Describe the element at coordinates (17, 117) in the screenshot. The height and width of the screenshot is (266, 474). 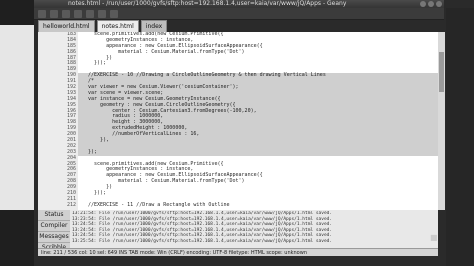
I see `sidebar-strip` at that location.